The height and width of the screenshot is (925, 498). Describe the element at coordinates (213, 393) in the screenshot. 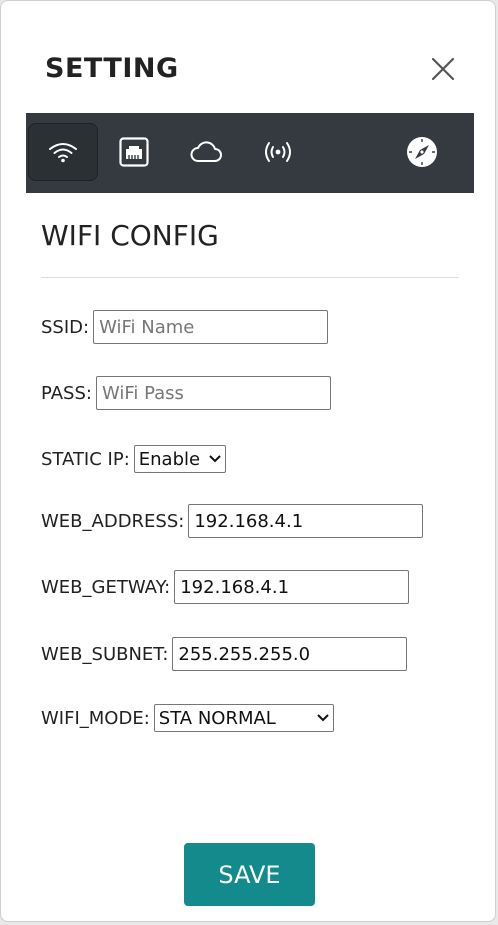

I see `pass-input` at that location.